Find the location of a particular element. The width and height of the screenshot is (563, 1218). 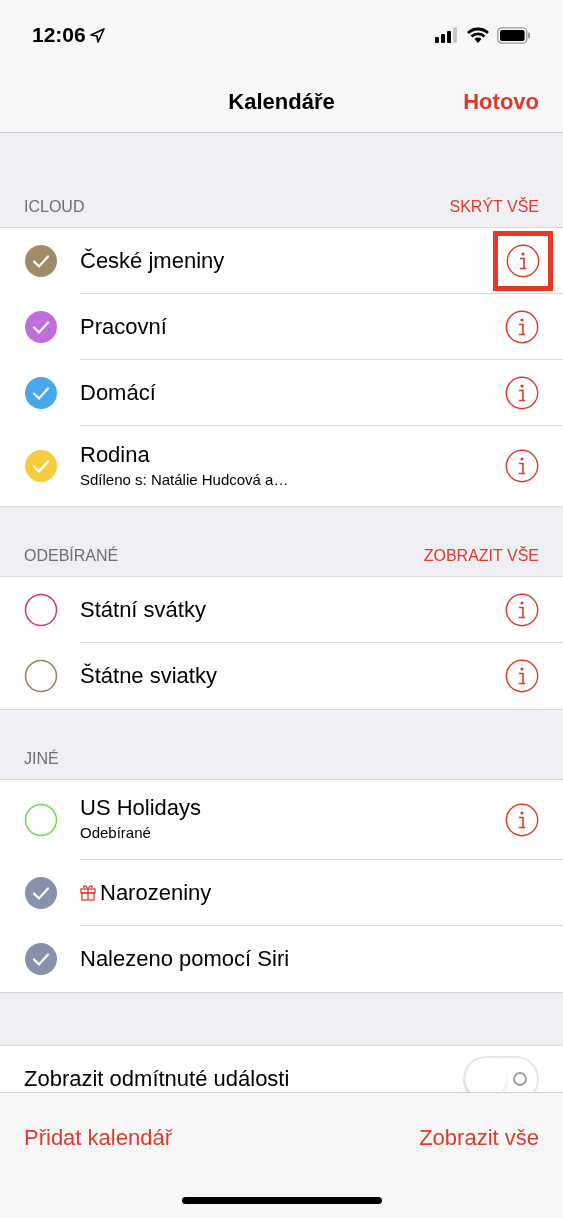

add-calendar-button: Přidat kalendář is located at coordinates (98, 1137).